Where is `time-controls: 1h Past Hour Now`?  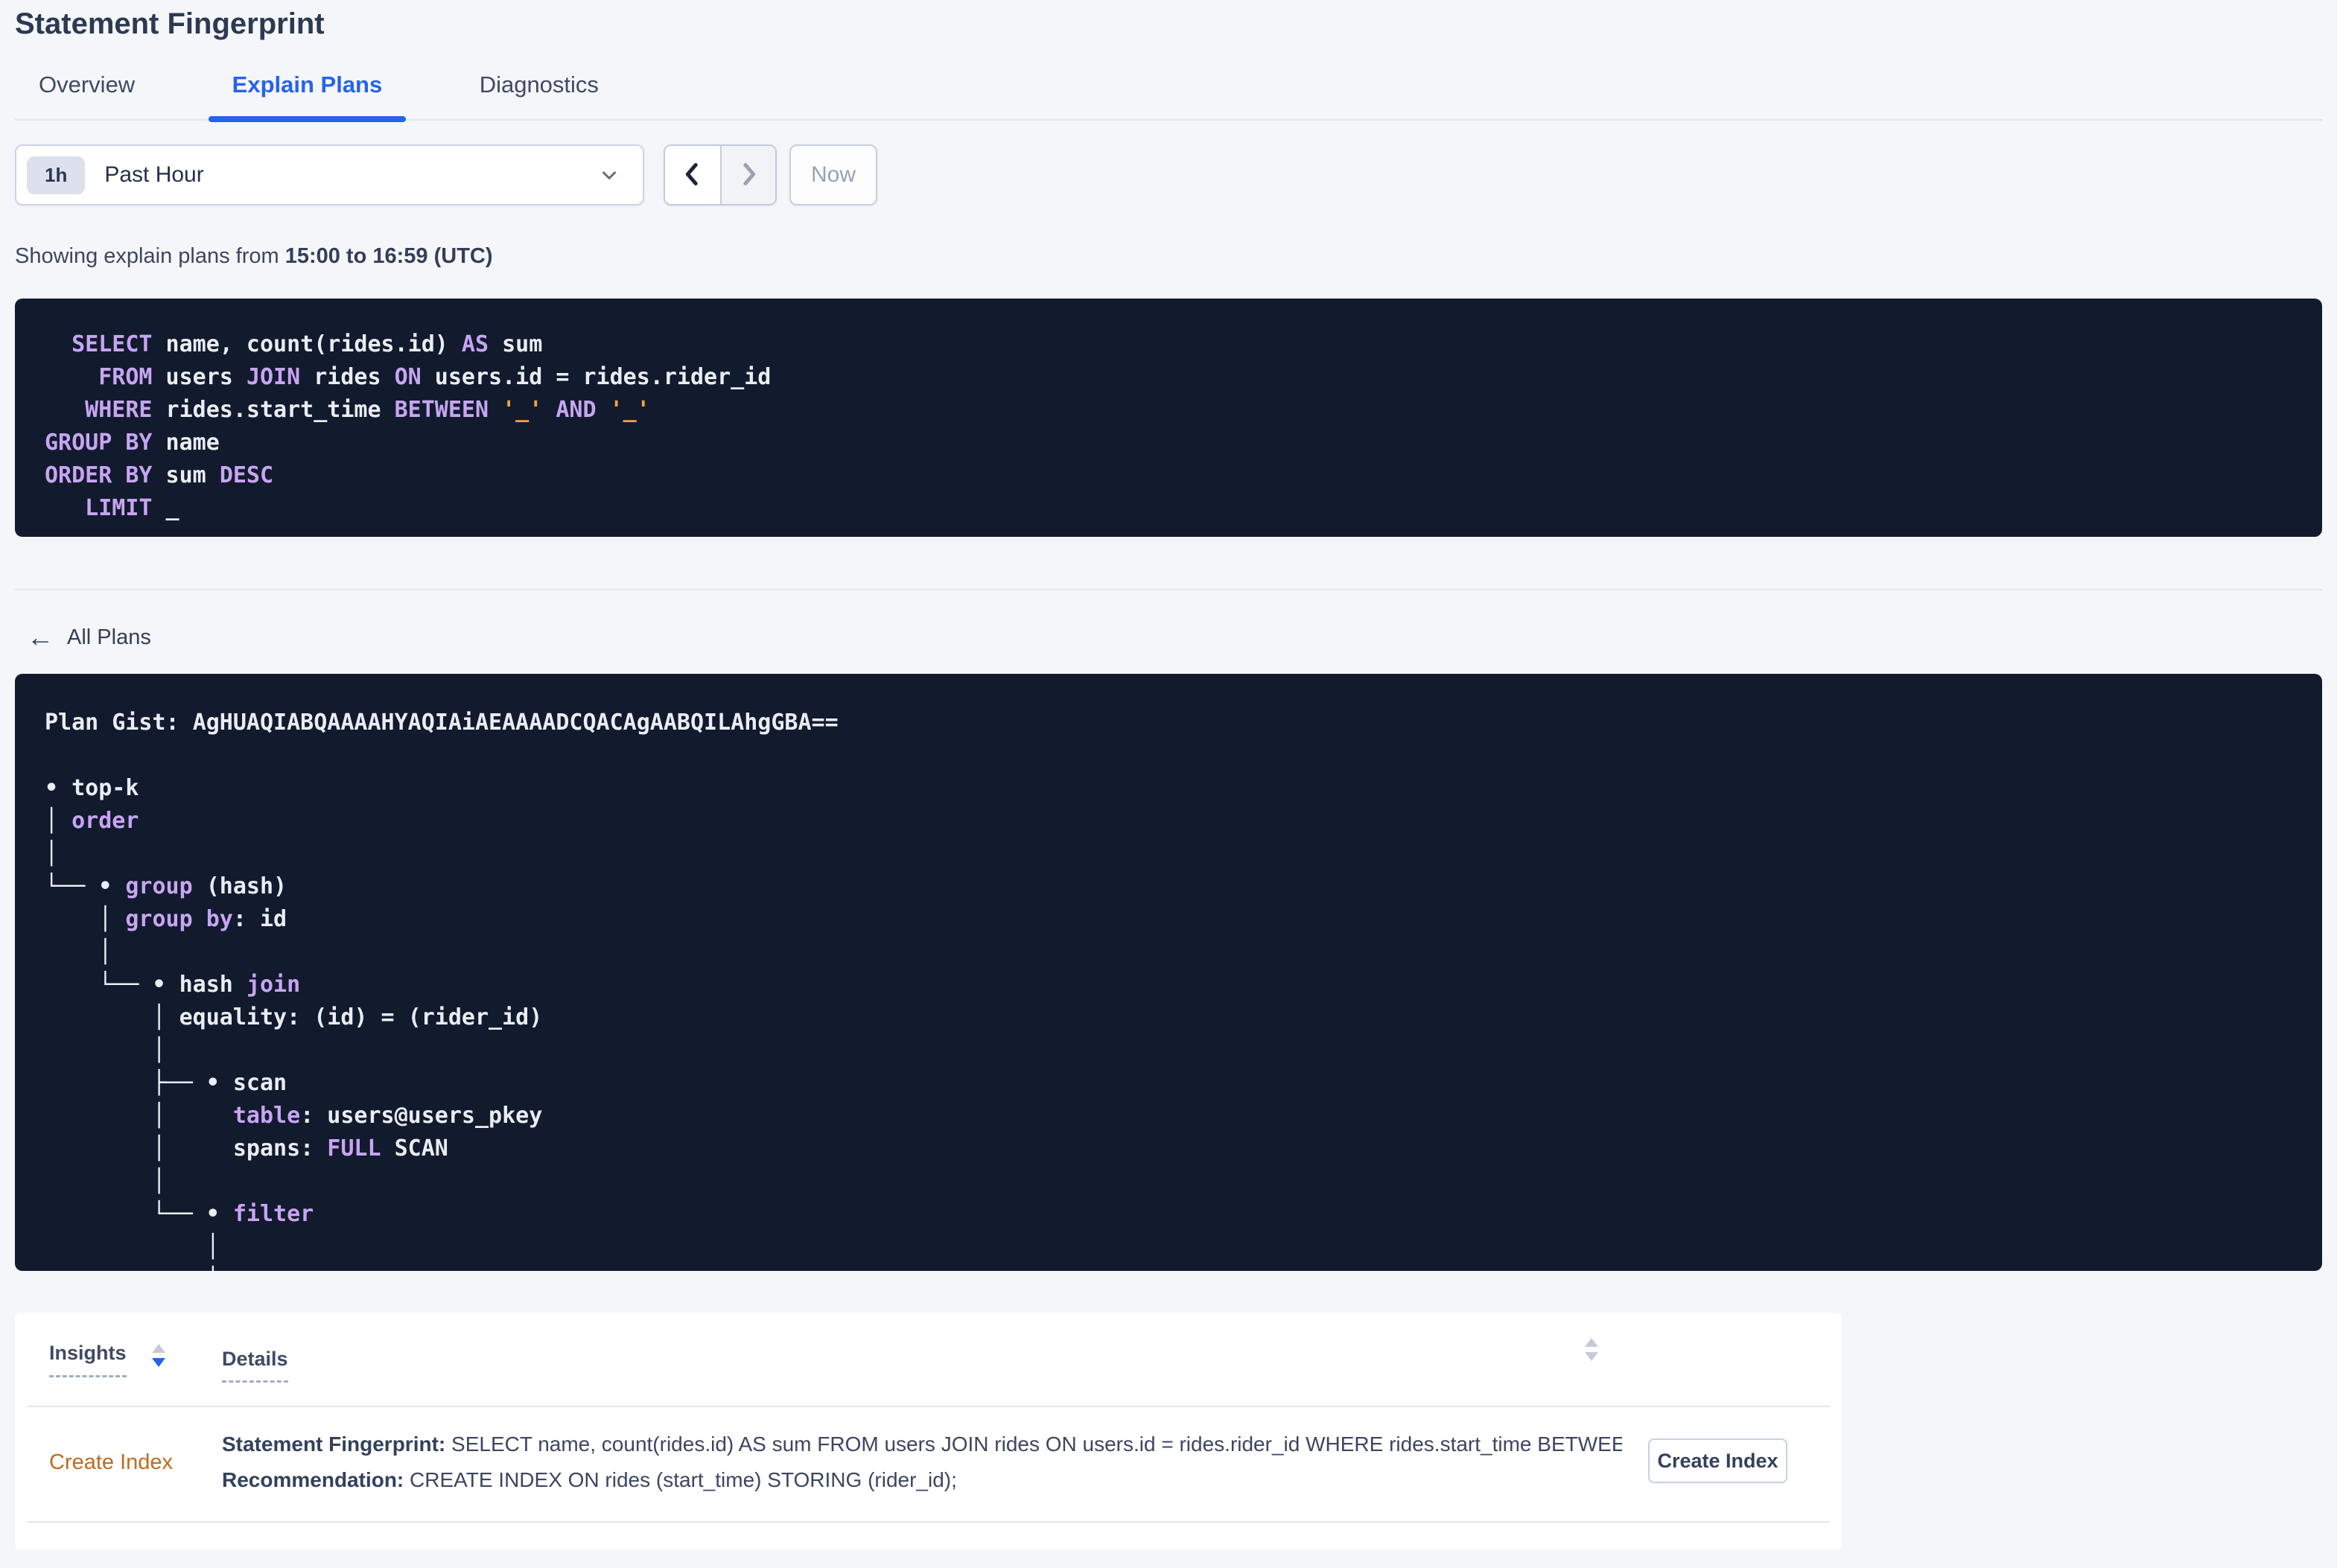
time-controls: 1h Past Hour Now is located at coordinates (1168, 174).